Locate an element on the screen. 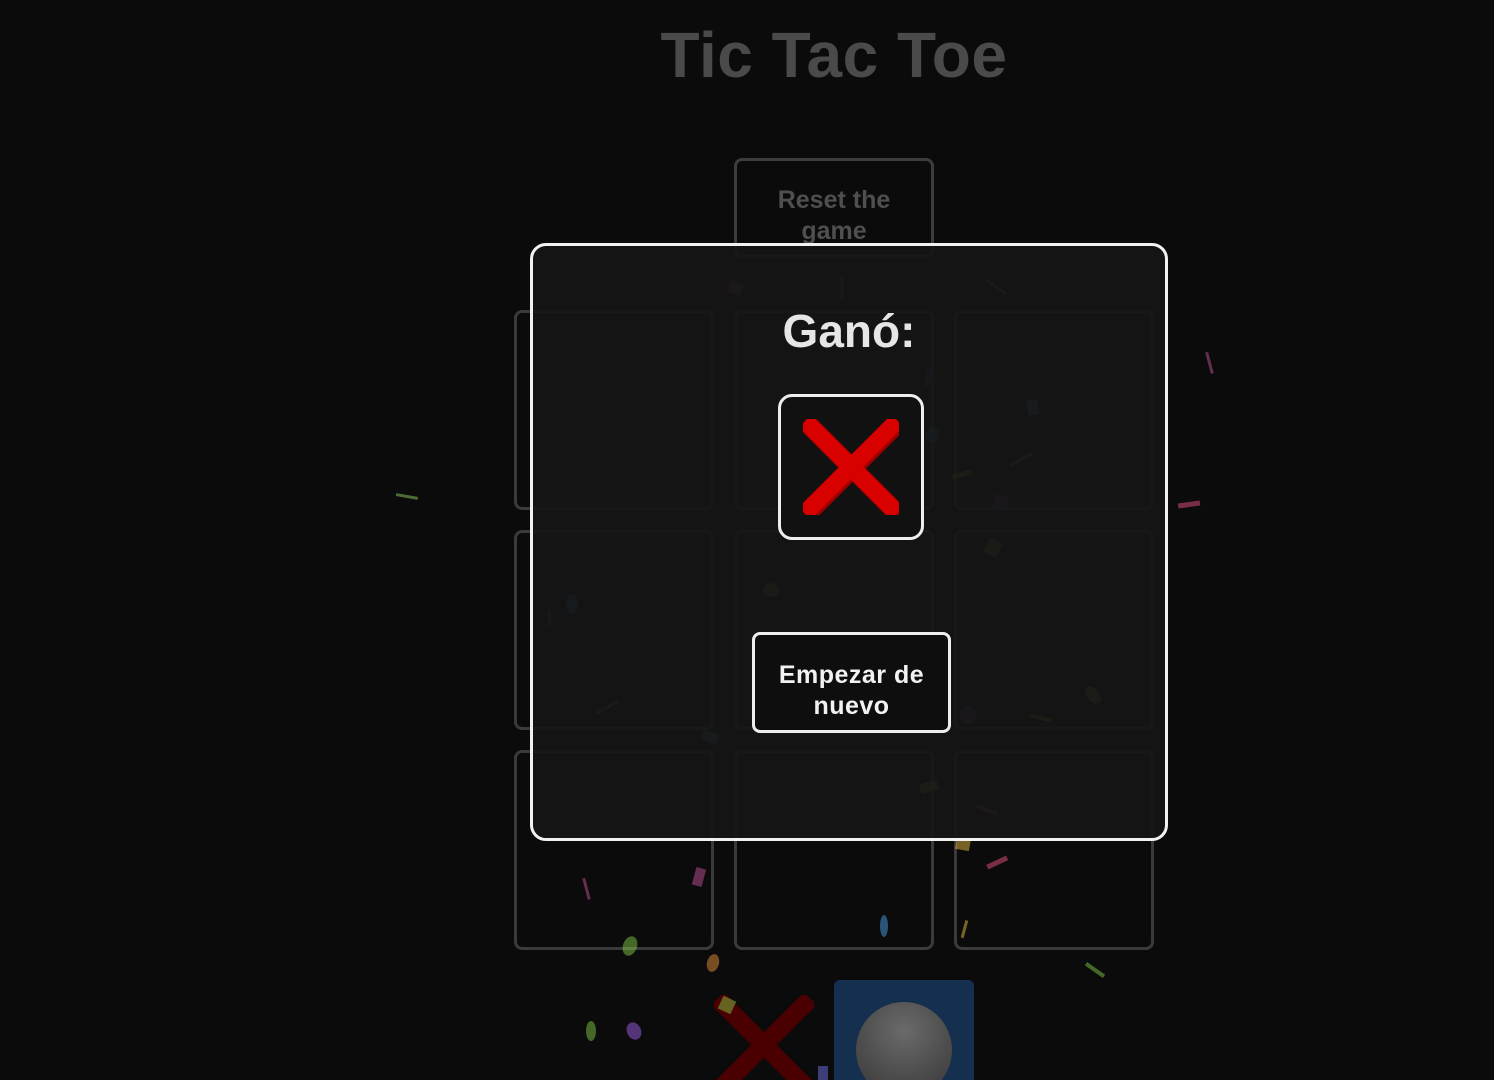 The width and height of the screenshot is (1494, 1080). turn-x-icon is located at coordinates (764, 1036).